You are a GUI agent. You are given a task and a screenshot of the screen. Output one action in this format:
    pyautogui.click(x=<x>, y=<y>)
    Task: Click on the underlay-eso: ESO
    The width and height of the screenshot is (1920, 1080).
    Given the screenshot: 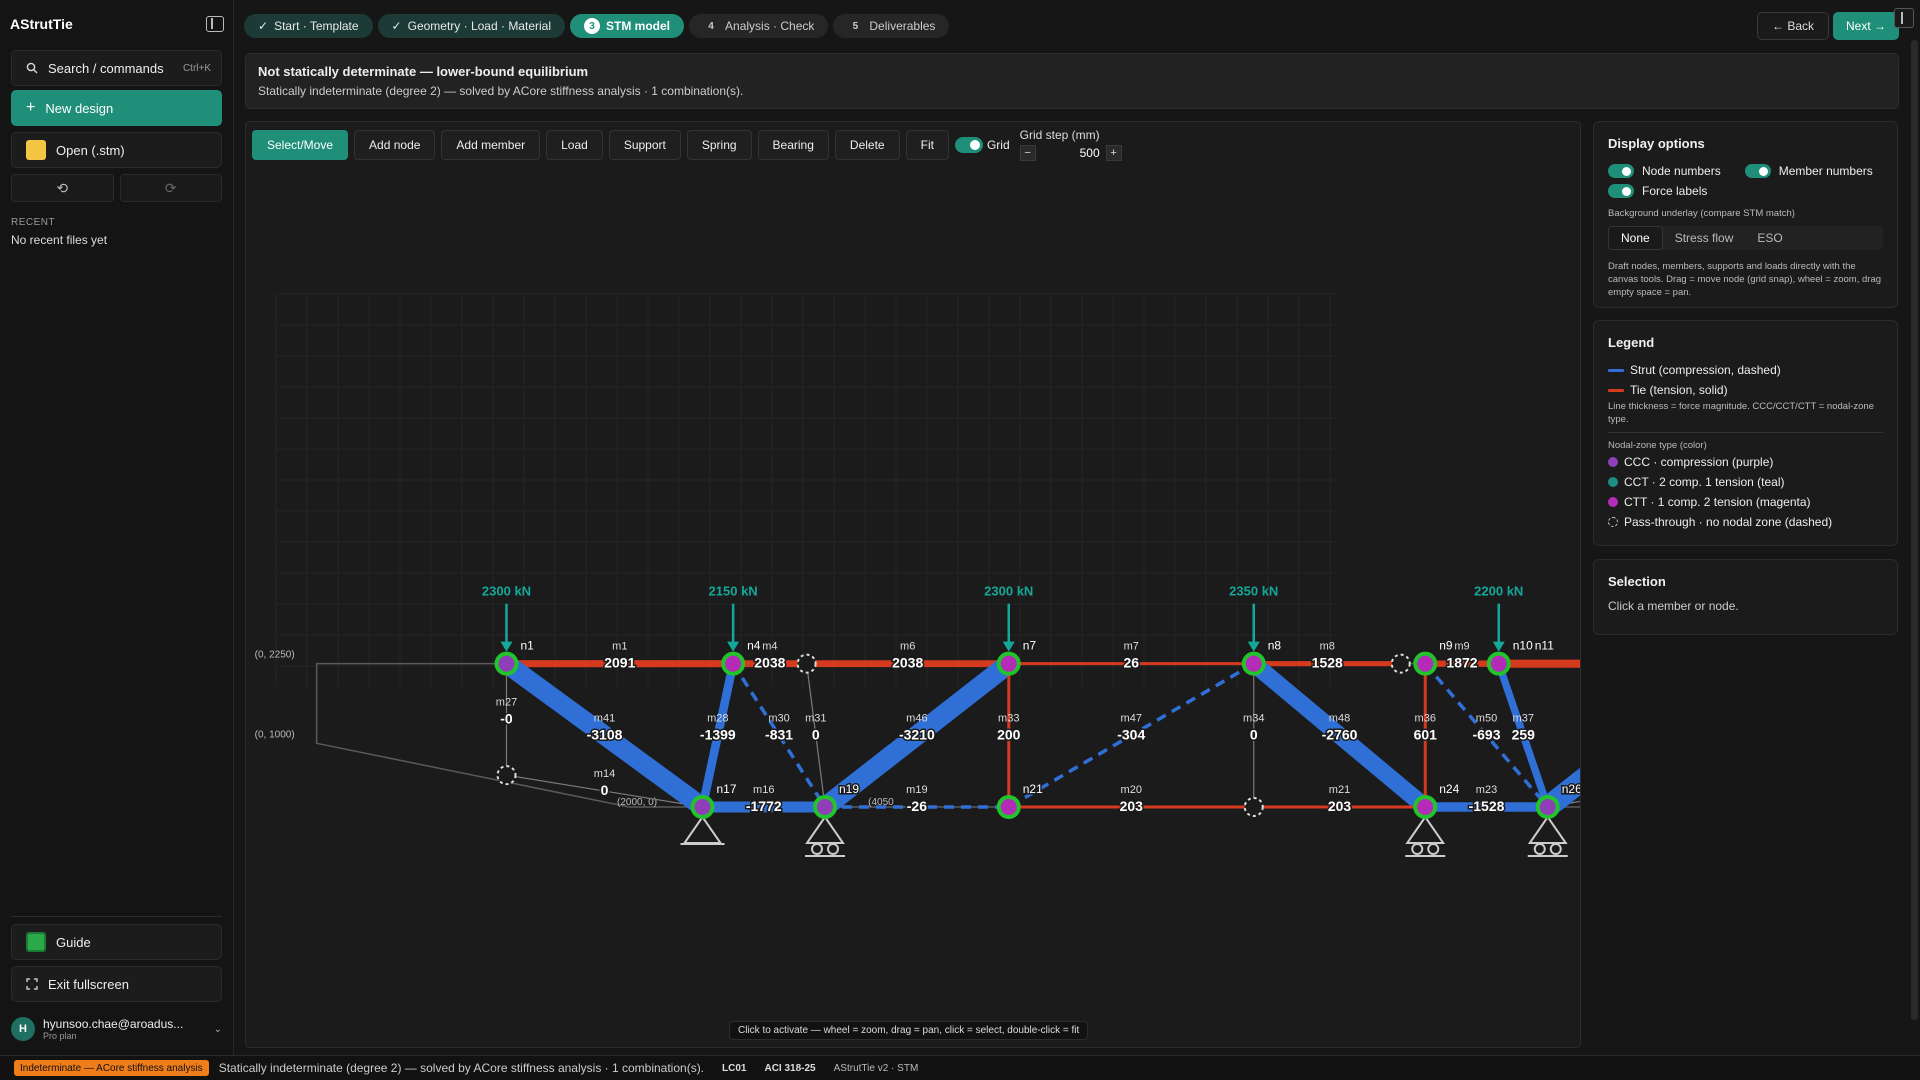 What is the action you would take?
    pyautogui.click(x=1769, y=238)
    